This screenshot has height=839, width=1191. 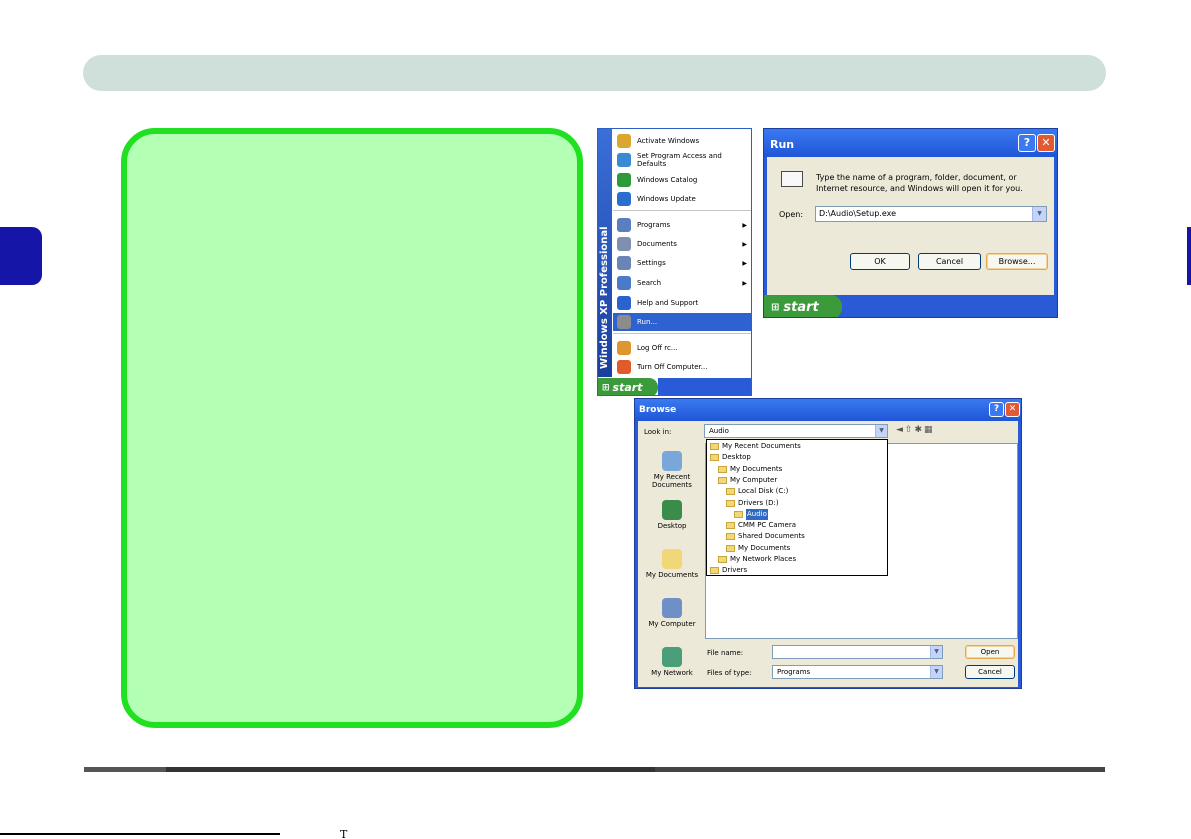 I want to click on right-edge-mark, so click(x=1189, y=256).